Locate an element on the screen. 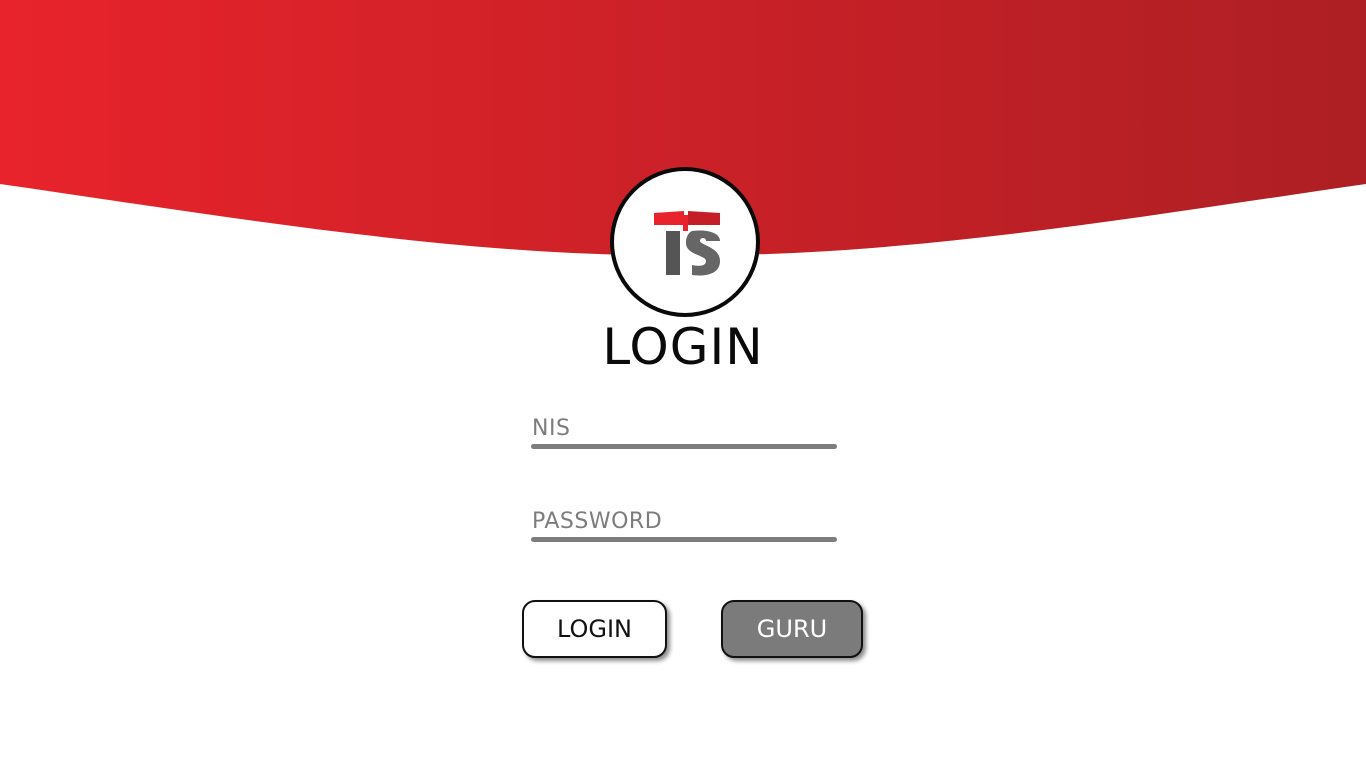 Image resolution: width=1366 pixels, height=768 pixels. login-button: LOGIN is located at coordinates (594, 629).